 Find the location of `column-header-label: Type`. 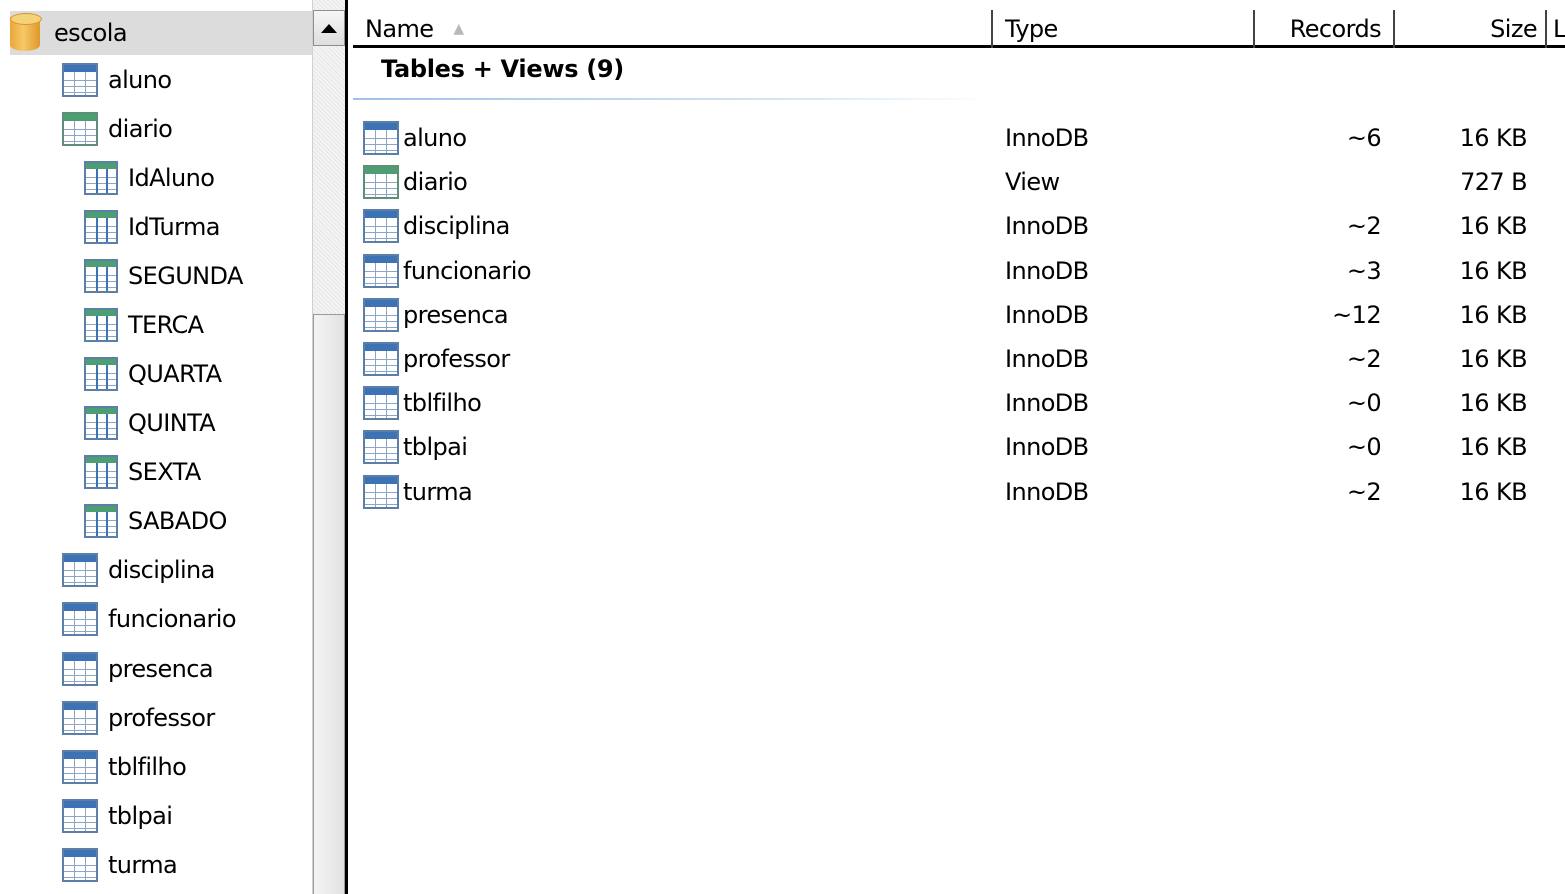

column-header-label: Type is located at coordinates (1031, 29).